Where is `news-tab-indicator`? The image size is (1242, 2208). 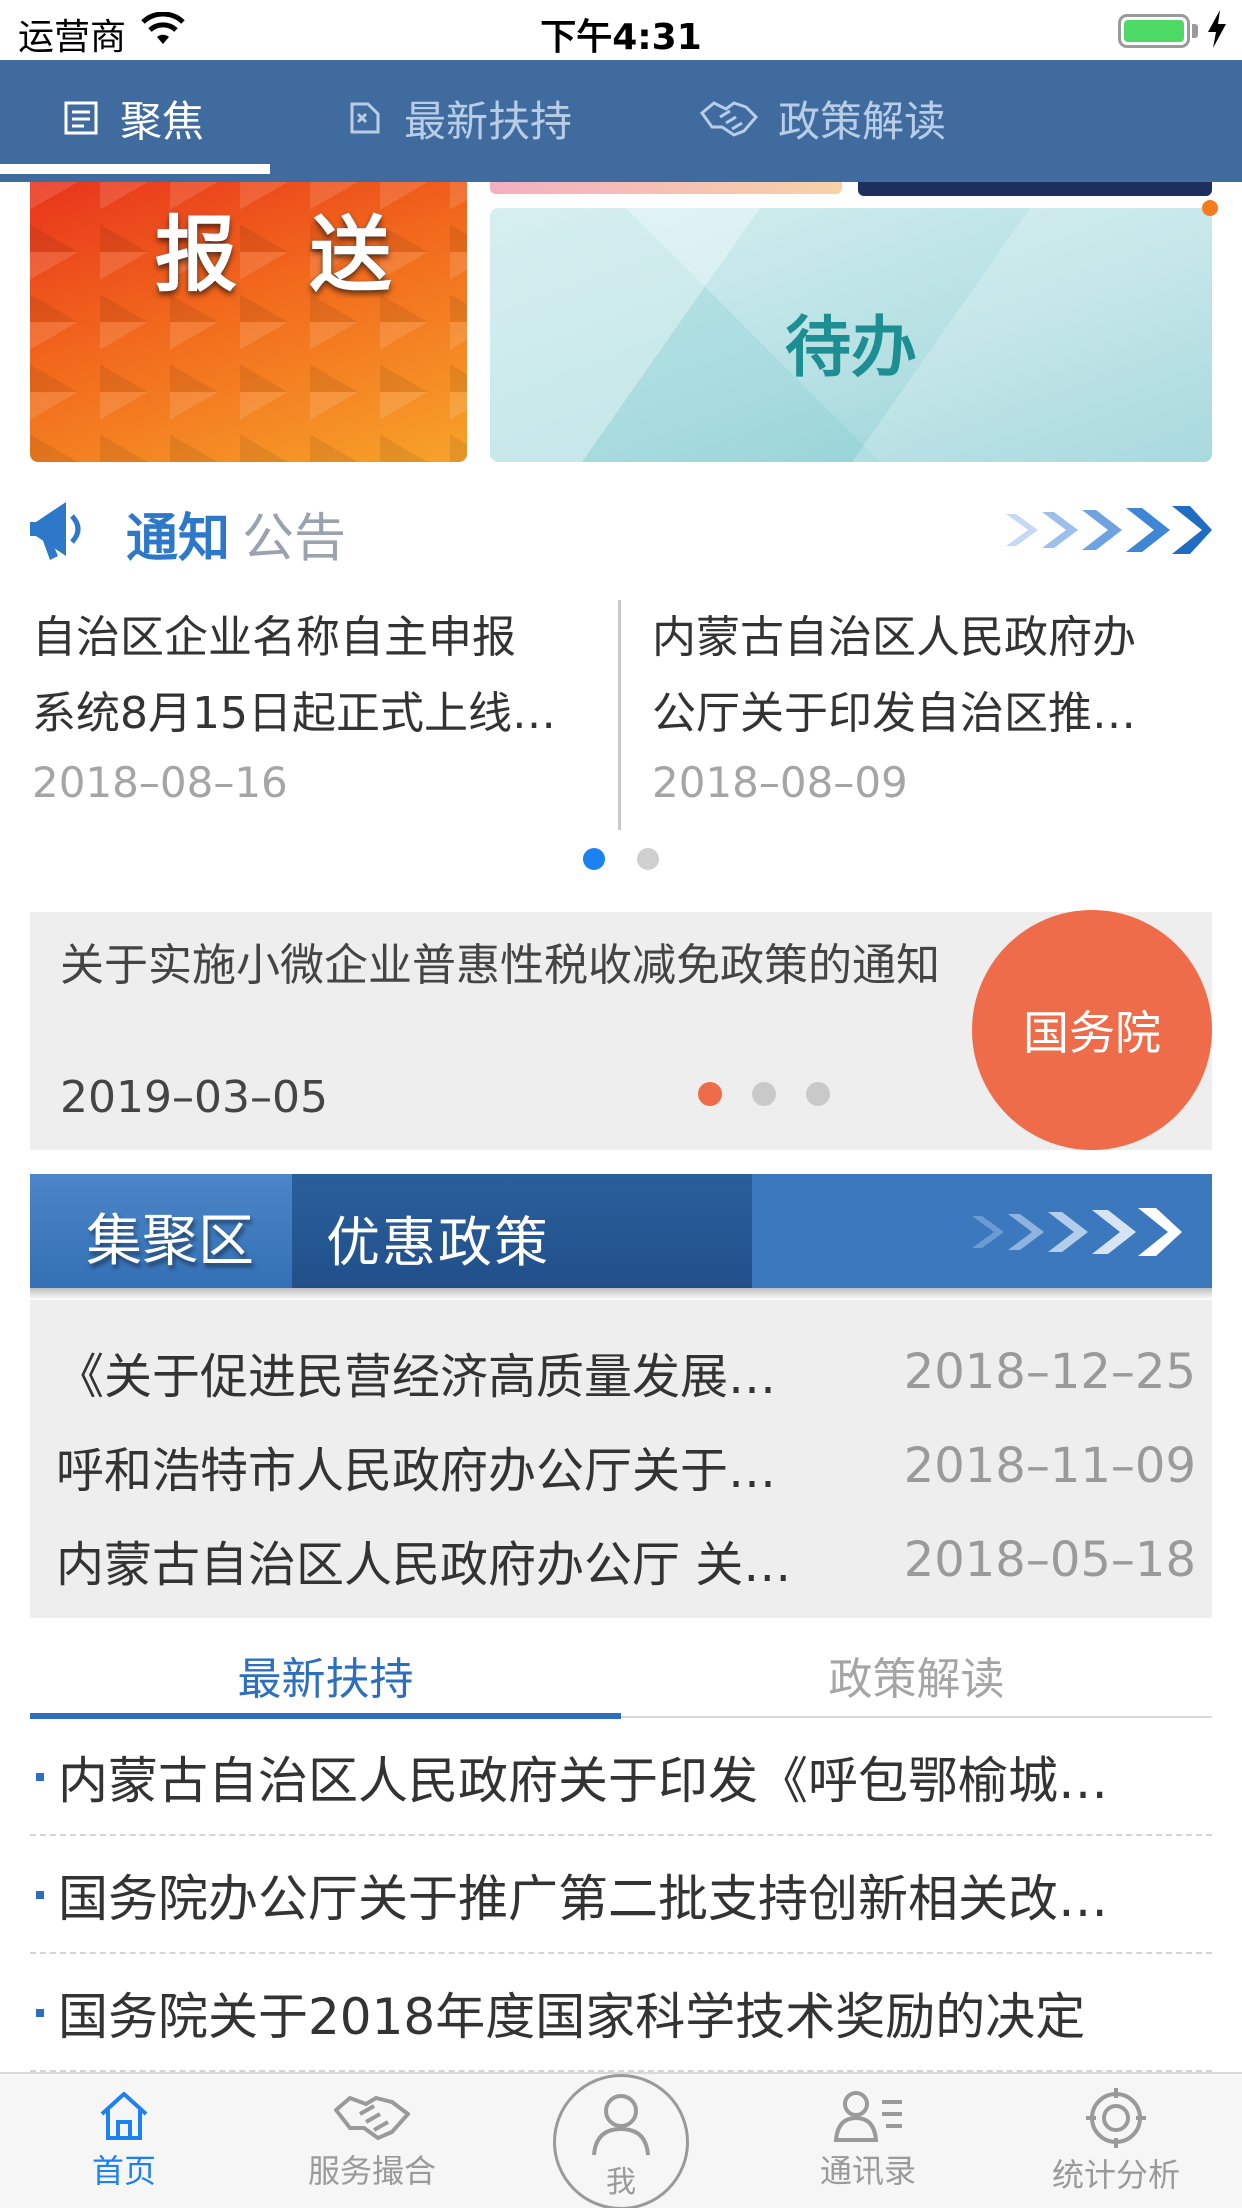
news-tab-indicator is located at coordinates (325, 1716).